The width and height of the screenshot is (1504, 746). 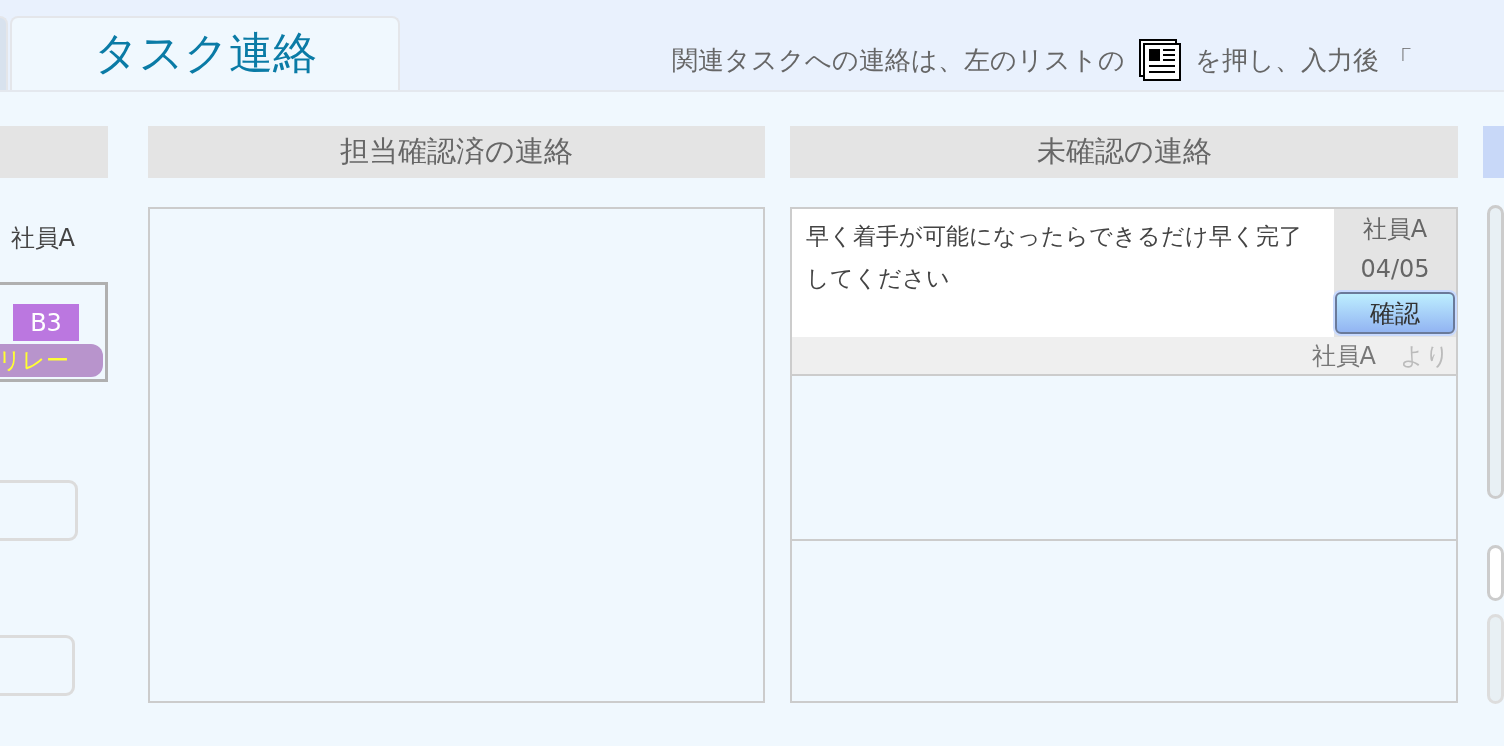 What do you see at coordinates (1124, 152) in the screenshot?
I see `column-header: 未確認の連絡` at bounding box center [1124, 152].